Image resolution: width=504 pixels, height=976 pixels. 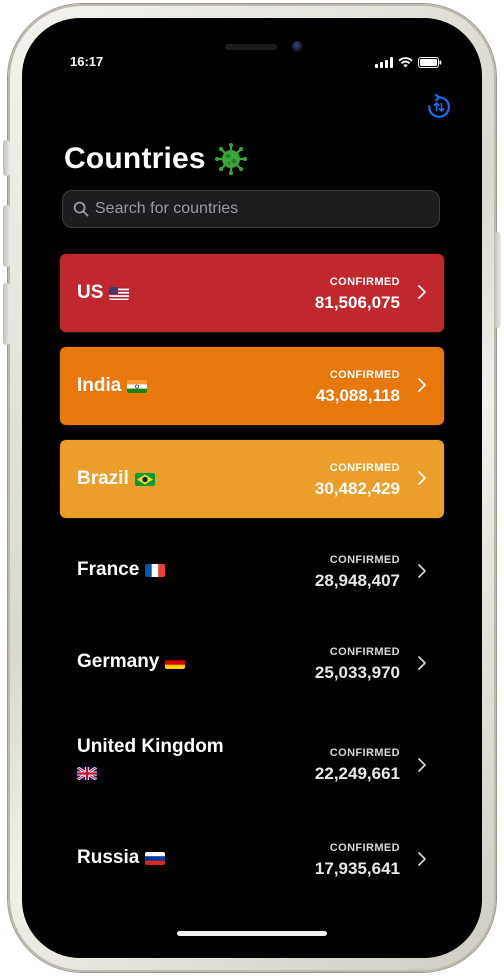 I want to click on brazil-flag-icon, so click(x=144, y=479).